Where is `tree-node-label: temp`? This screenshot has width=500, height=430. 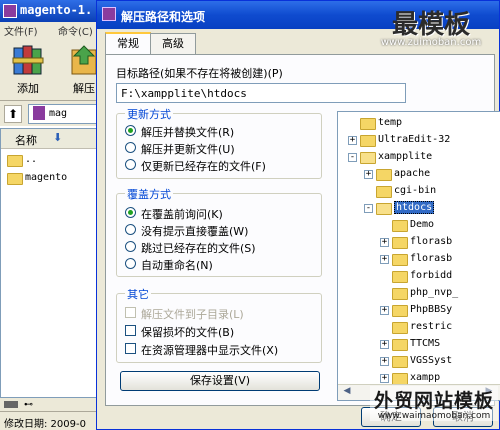 tree-node-label: temp is located at coordinates (390, 122).